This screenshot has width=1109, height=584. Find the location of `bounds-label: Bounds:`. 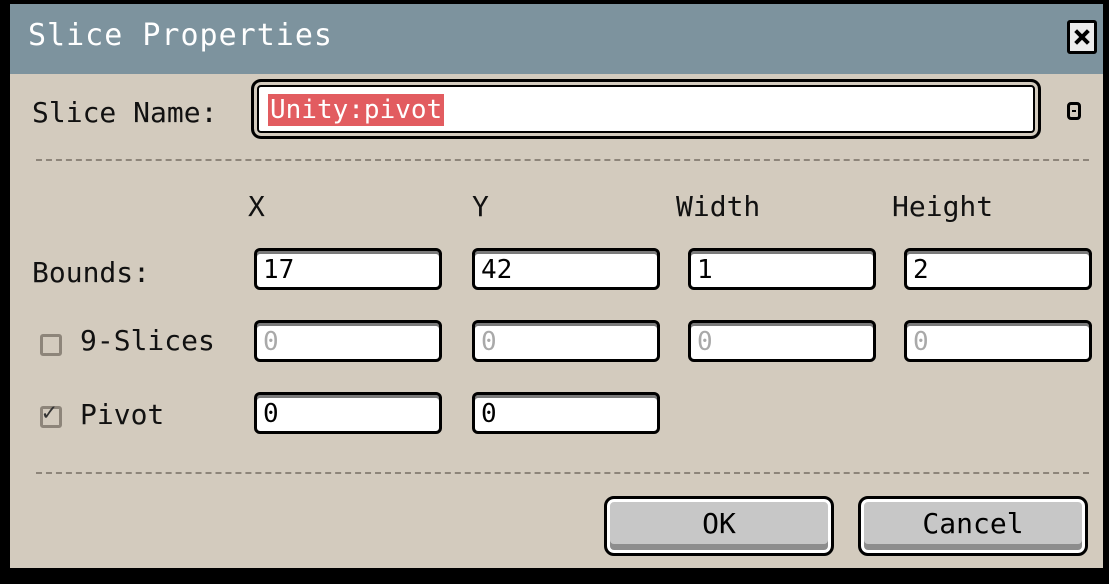

bounds-label: Bounds: is located at coordinates (91, 272).